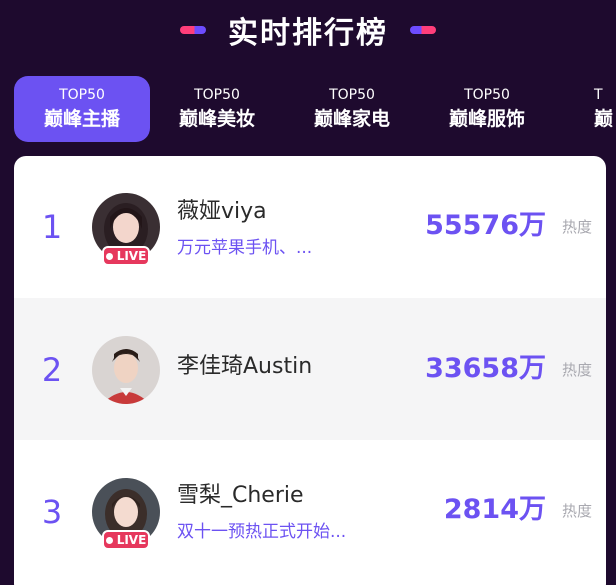 The image size is (616, 585). I want to click on avatar-image, so click(126, 370).